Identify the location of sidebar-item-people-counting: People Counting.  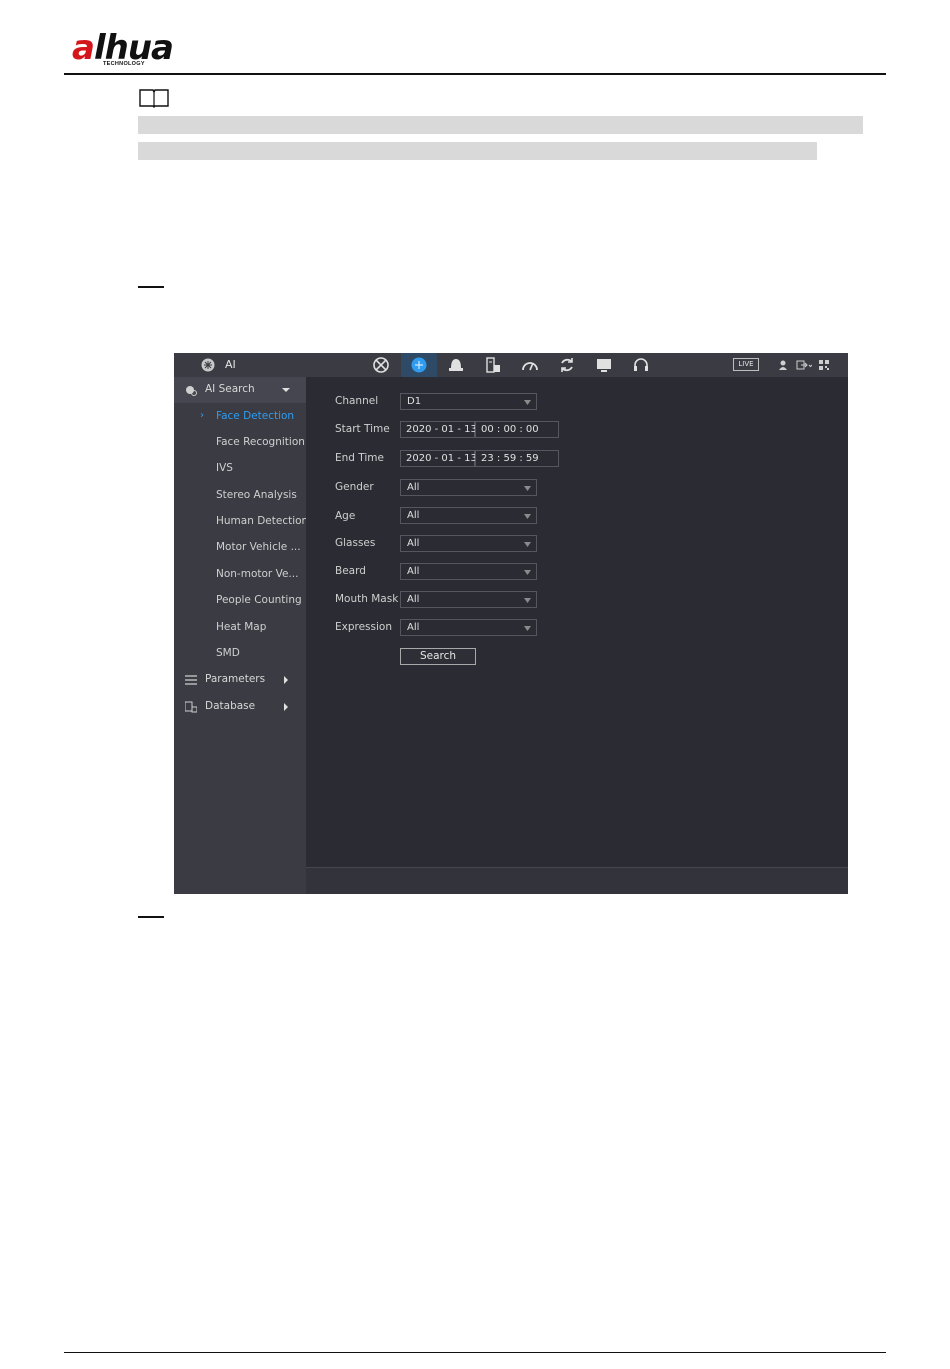
(240, 601).